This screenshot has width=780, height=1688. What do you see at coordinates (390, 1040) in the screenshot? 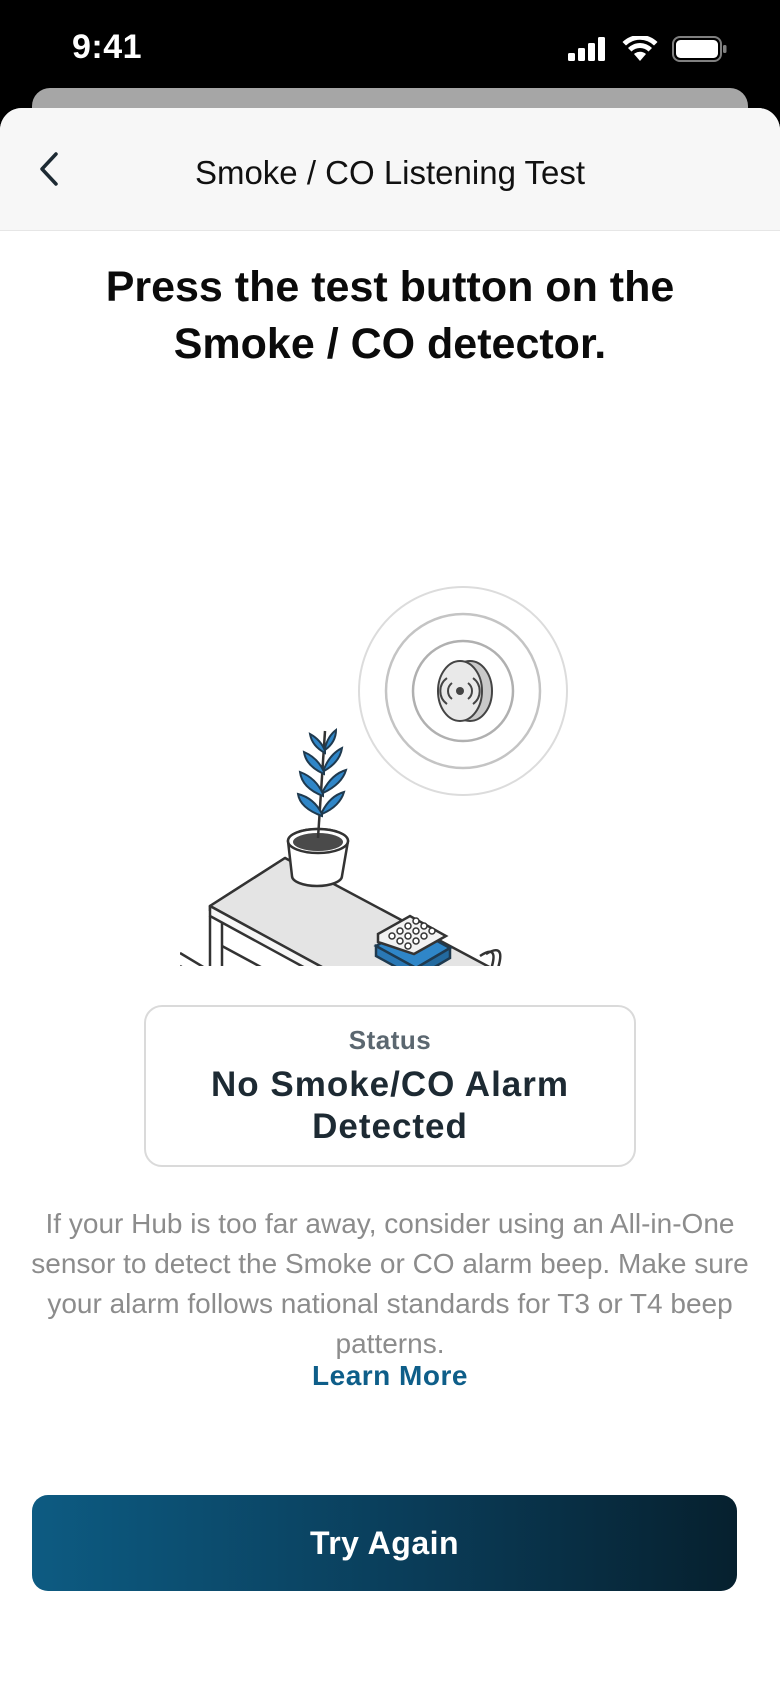
I see `status-label: Status` at bounding box center [390, 1040].